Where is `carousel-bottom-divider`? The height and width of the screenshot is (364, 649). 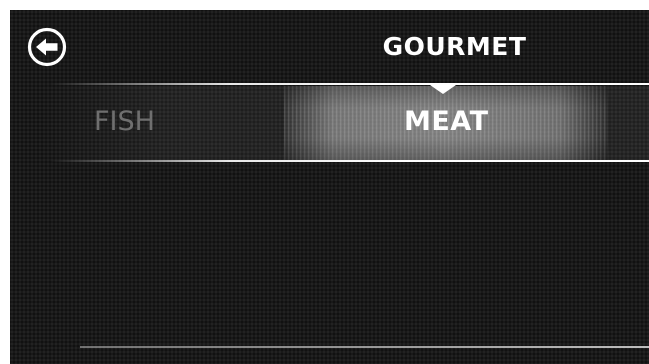 carousel-bottom-divider is located at coordinates (349, 161).